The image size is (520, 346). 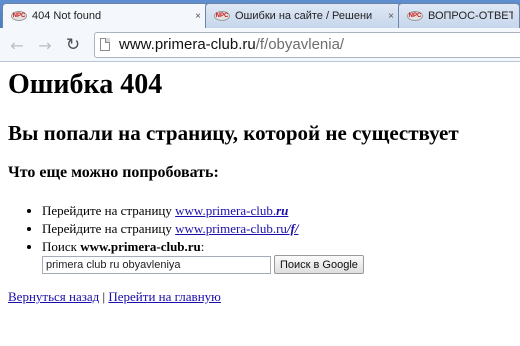 I want to click on tab-question-answer: NPC ВОПРОС-ОТВЕТ от, so click(x=459, y=15).